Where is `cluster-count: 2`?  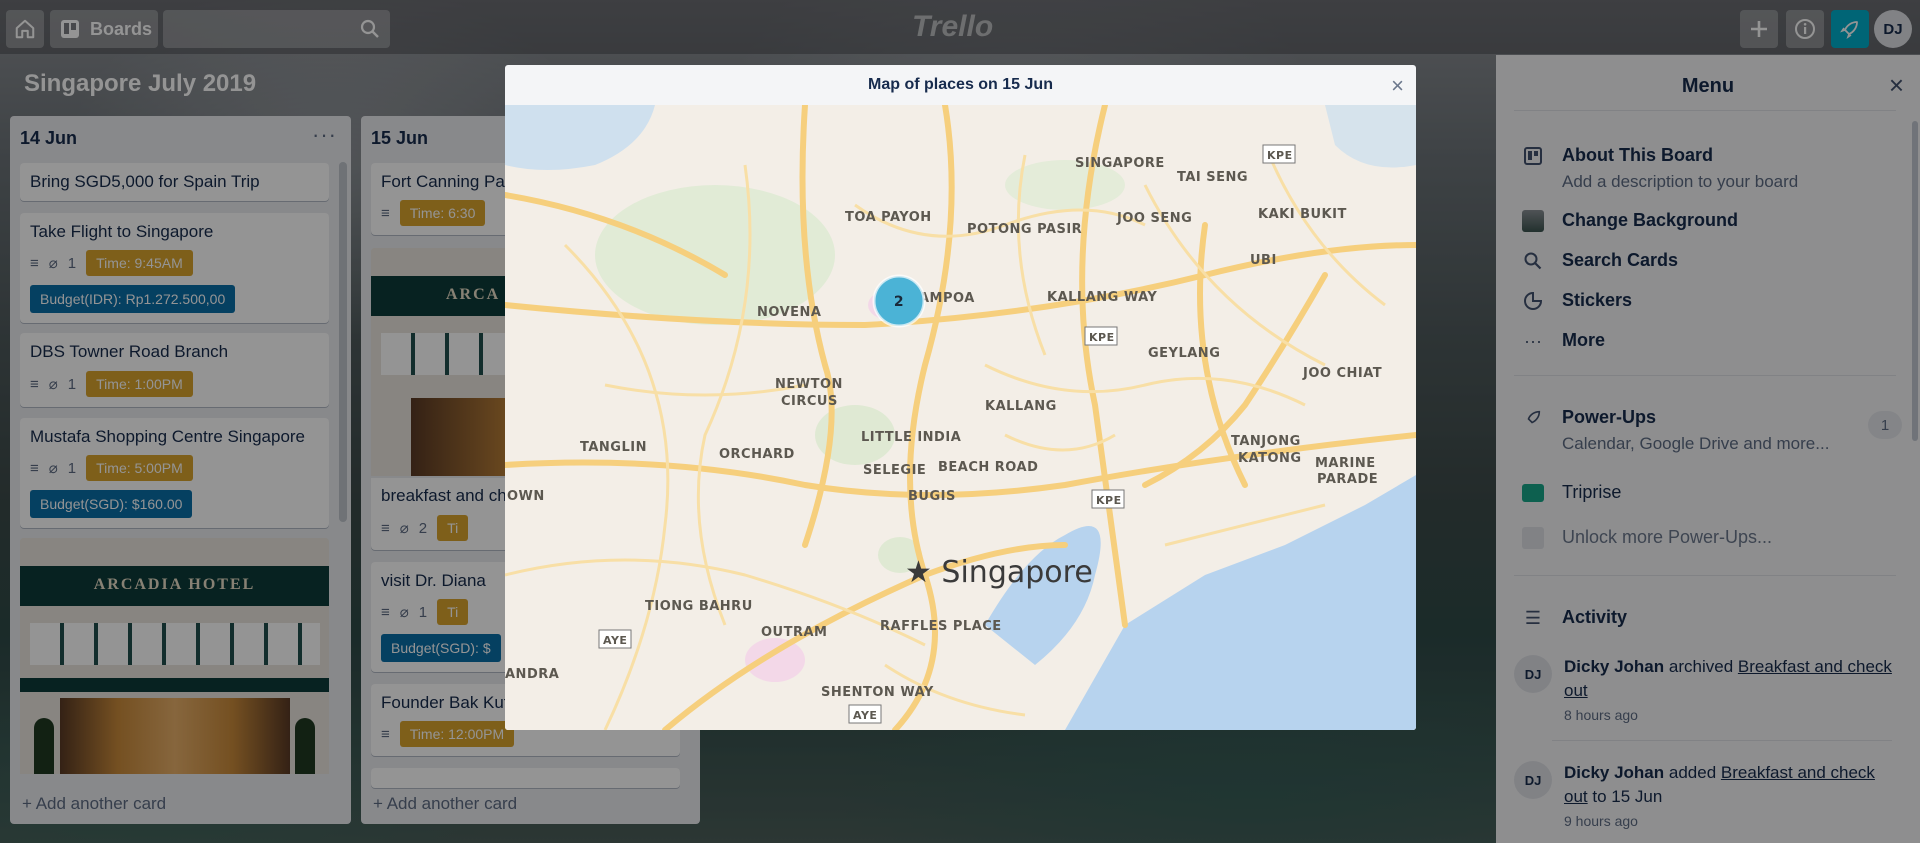
cluster-count: 2 is located at coordinates (899, 302).